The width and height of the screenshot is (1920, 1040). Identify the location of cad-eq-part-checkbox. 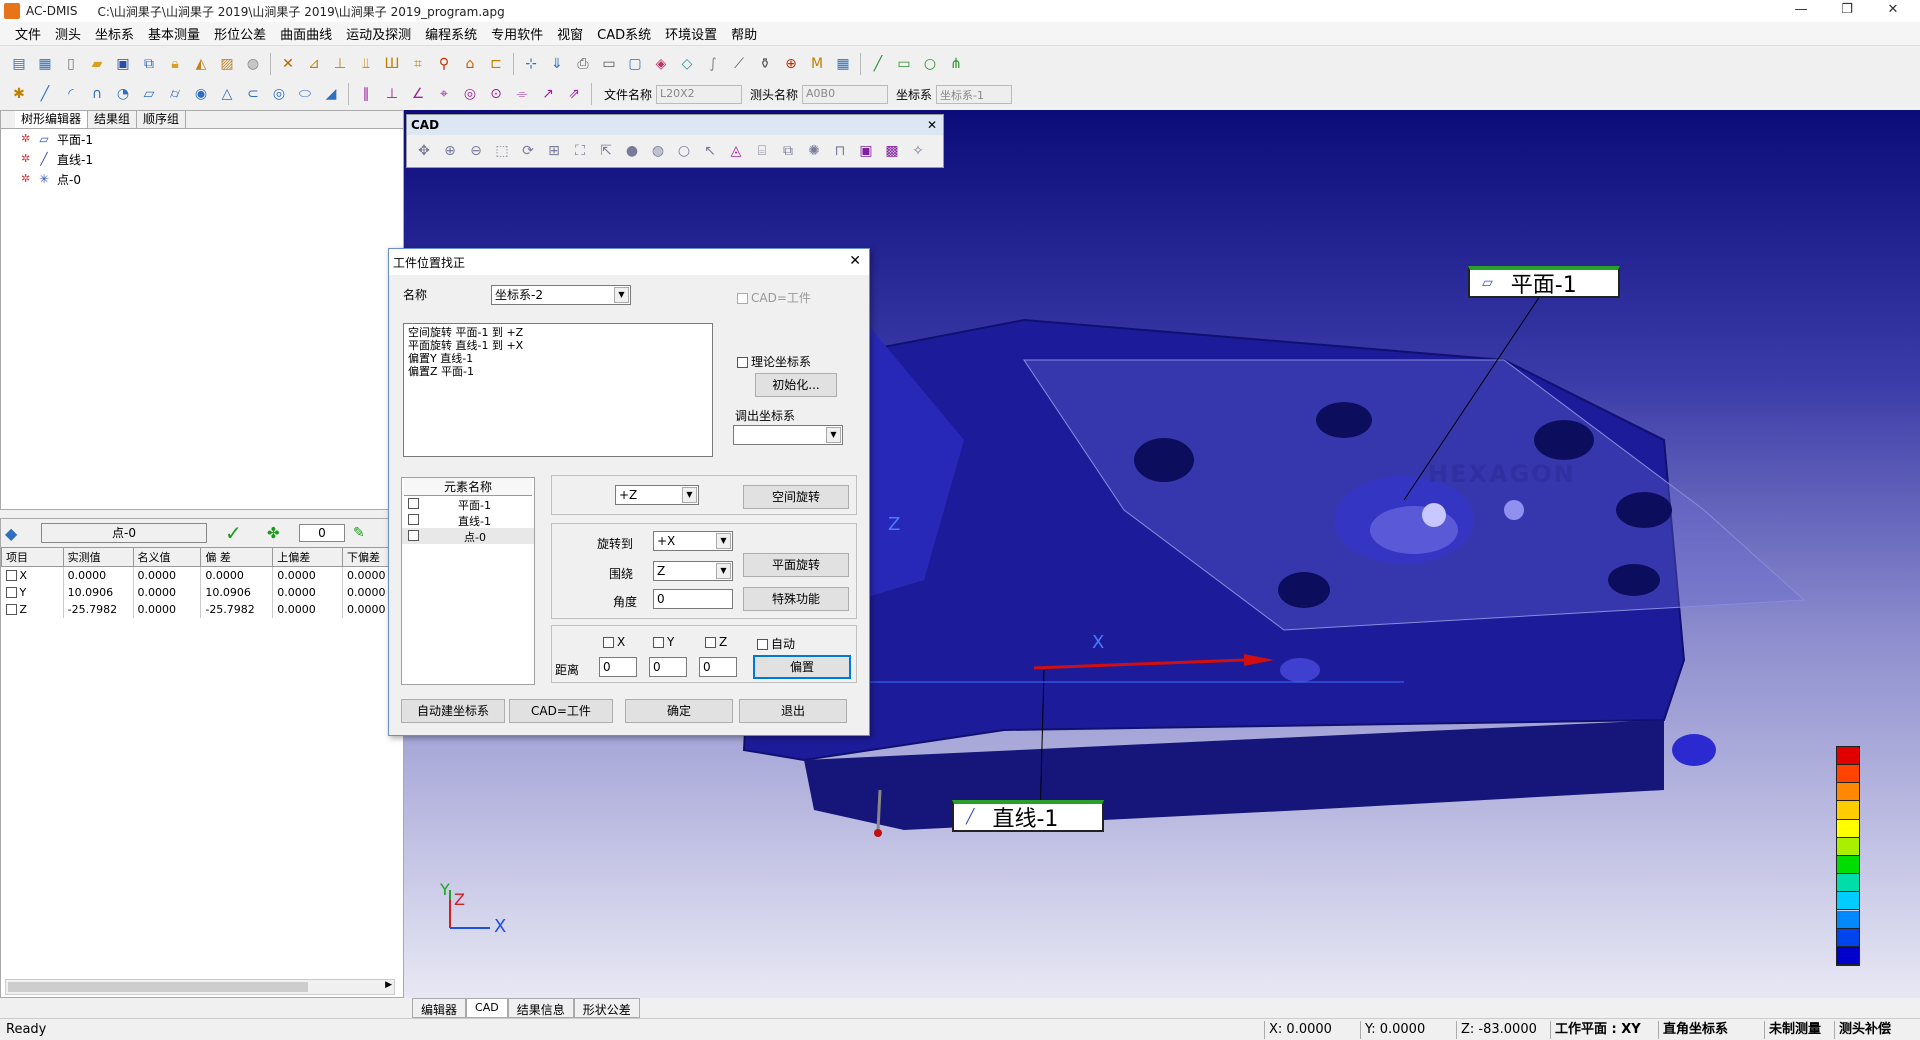
(742, 298).